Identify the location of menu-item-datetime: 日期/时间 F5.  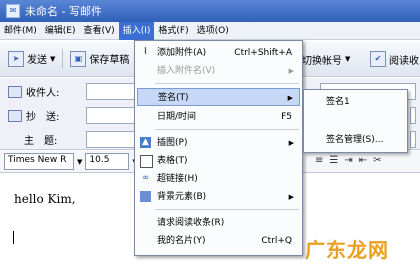
(218, 117).